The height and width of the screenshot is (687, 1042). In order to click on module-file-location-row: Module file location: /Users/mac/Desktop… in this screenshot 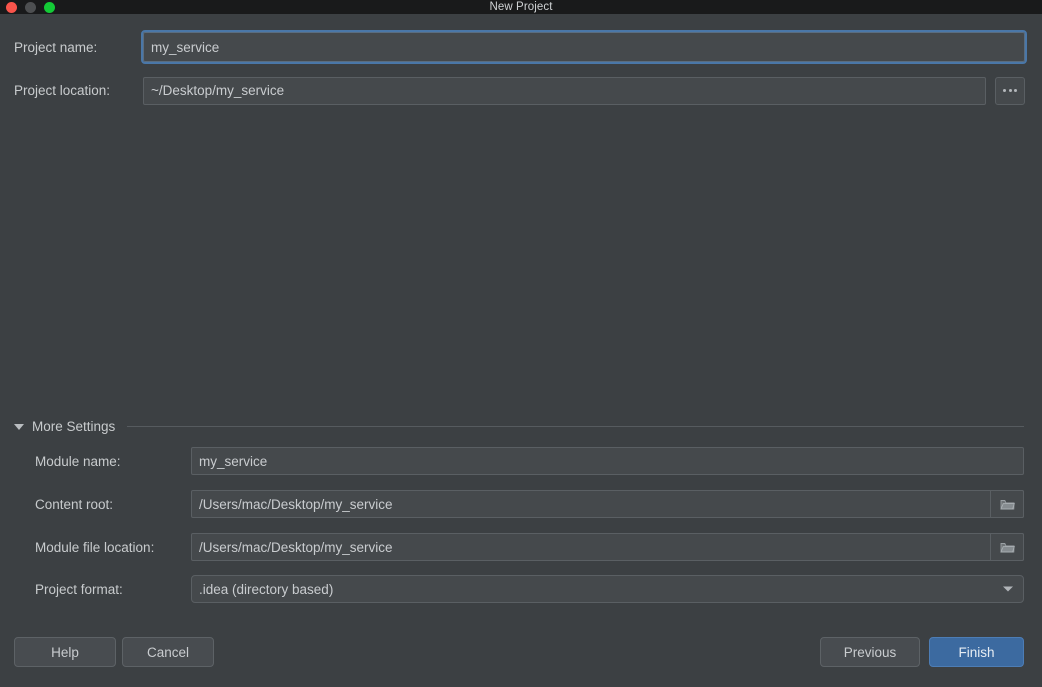, I will do `click(512, 547)`.